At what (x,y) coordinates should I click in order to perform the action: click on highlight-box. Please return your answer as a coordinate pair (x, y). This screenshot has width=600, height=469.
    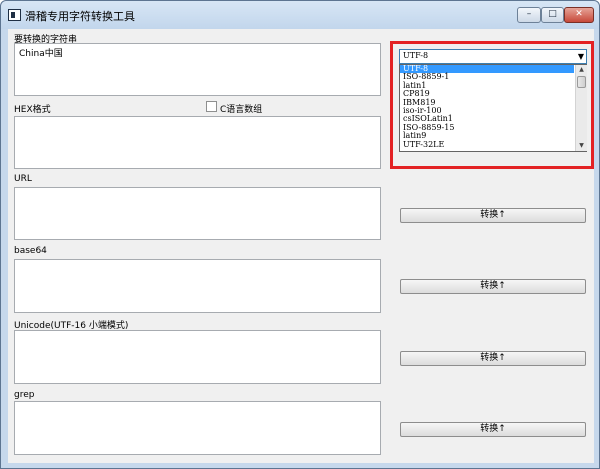
    Looking at the image, I should click on (492, 105).